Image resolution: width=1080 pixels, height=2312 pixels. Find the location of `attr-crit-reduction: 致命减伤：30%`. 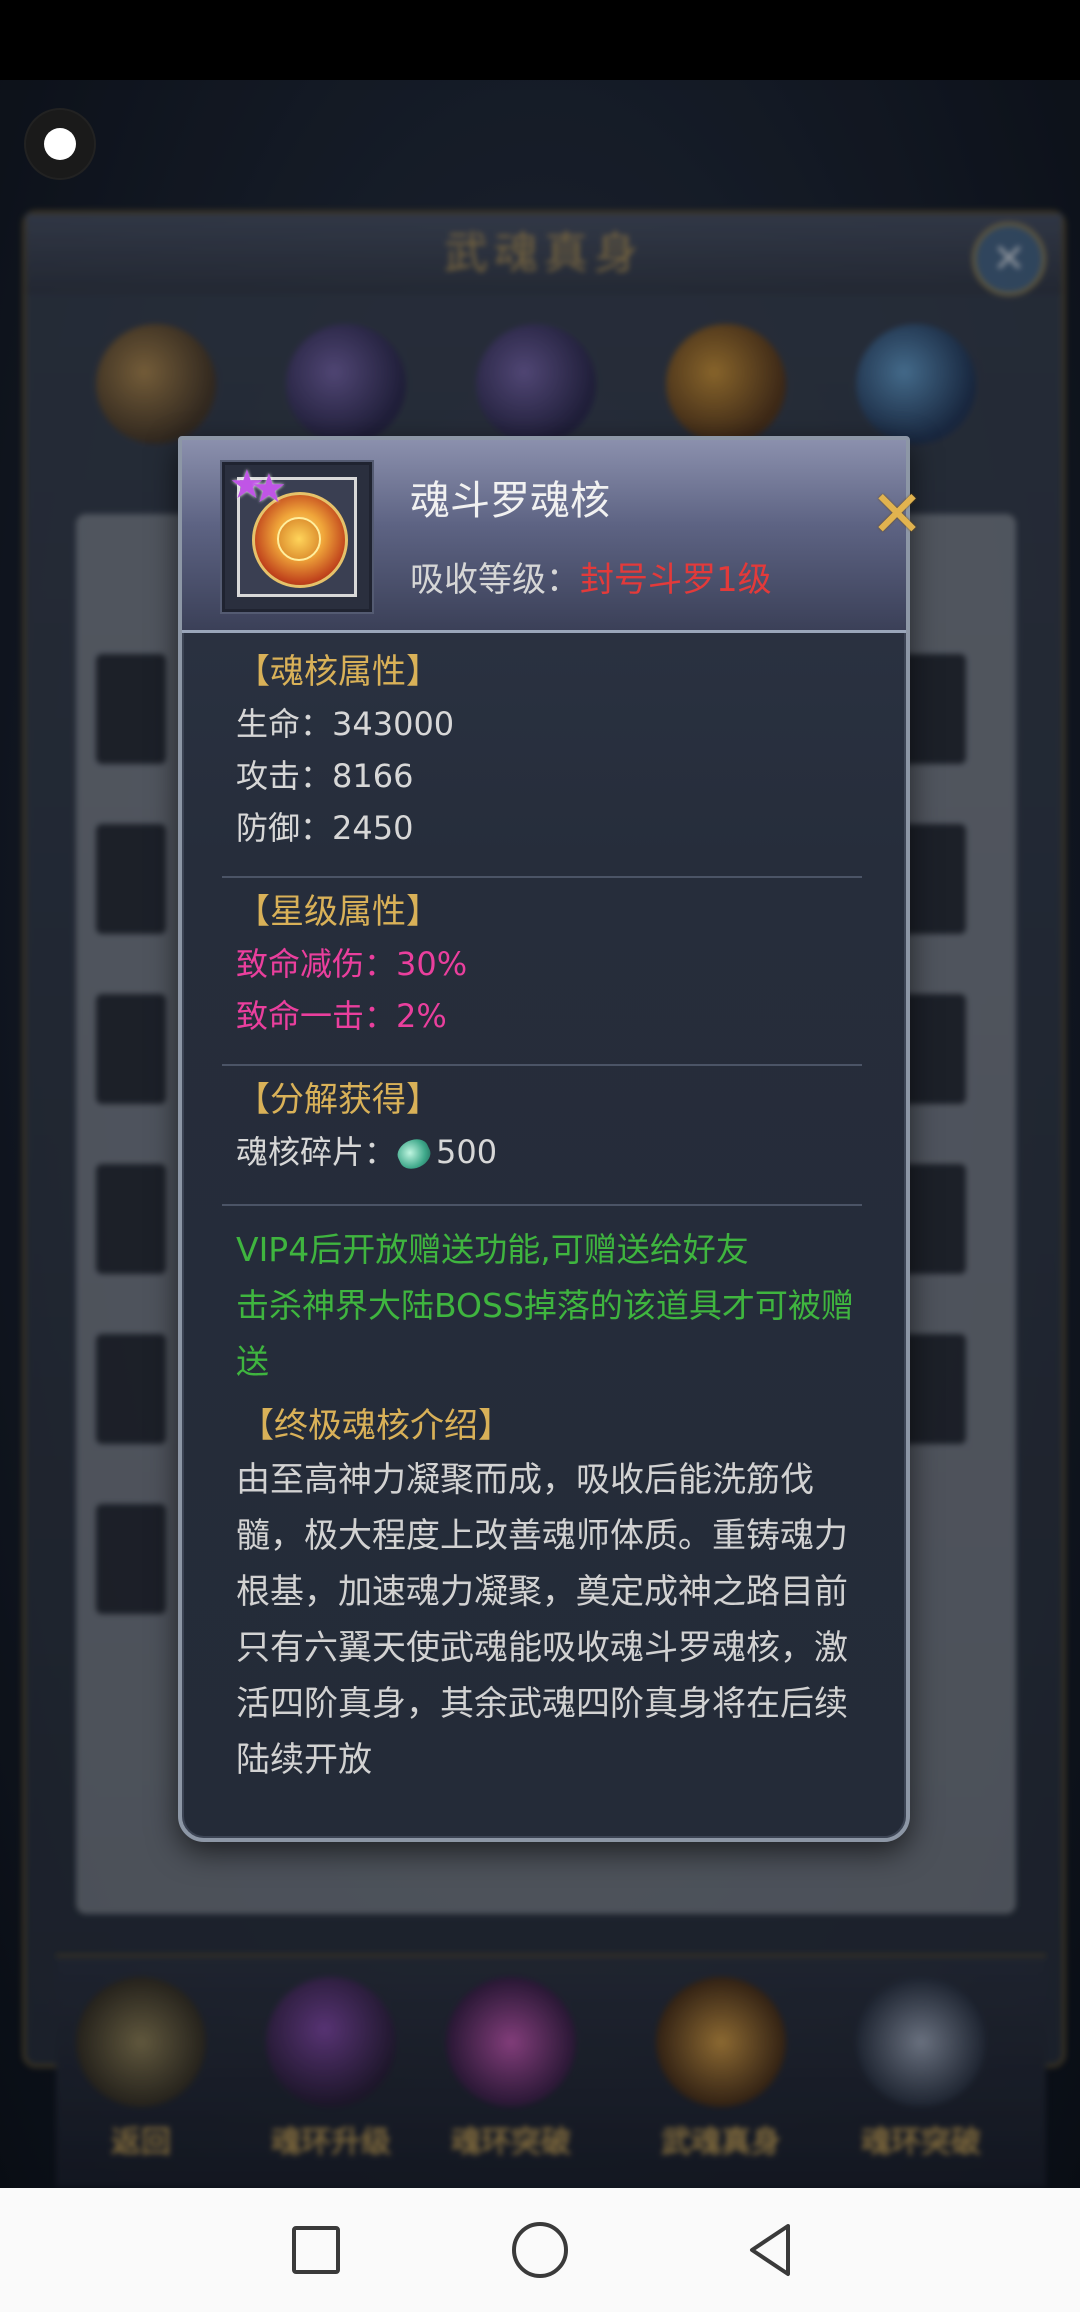

attr-crit-reduction: 致命减伤：30% is located at coordinates (352, 964).